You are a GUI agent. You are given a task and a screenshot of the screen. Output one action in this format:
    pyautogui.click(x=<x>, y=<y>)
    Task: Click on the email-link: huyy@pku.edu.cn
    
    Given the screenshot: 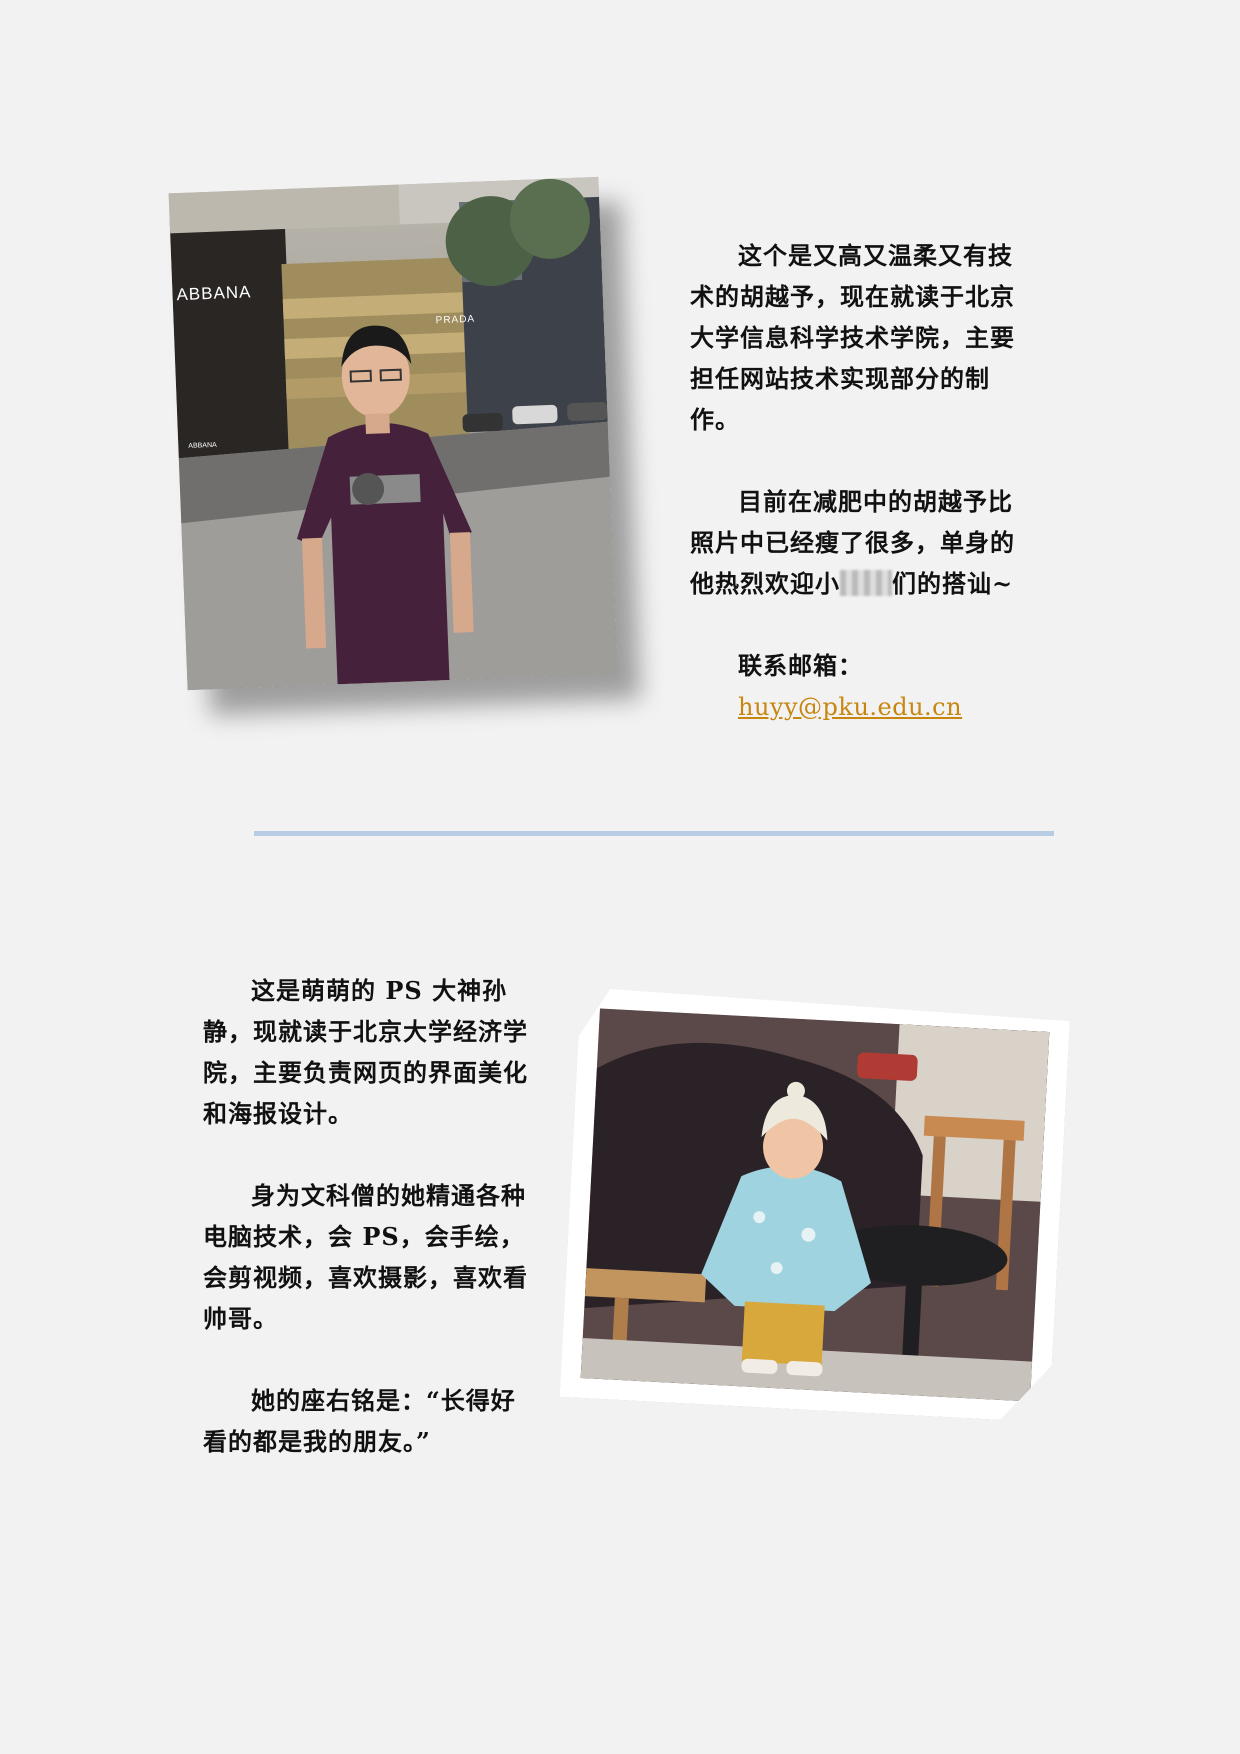 What is the action you would take?
    pyautogui.click(x=850, y=707)
    